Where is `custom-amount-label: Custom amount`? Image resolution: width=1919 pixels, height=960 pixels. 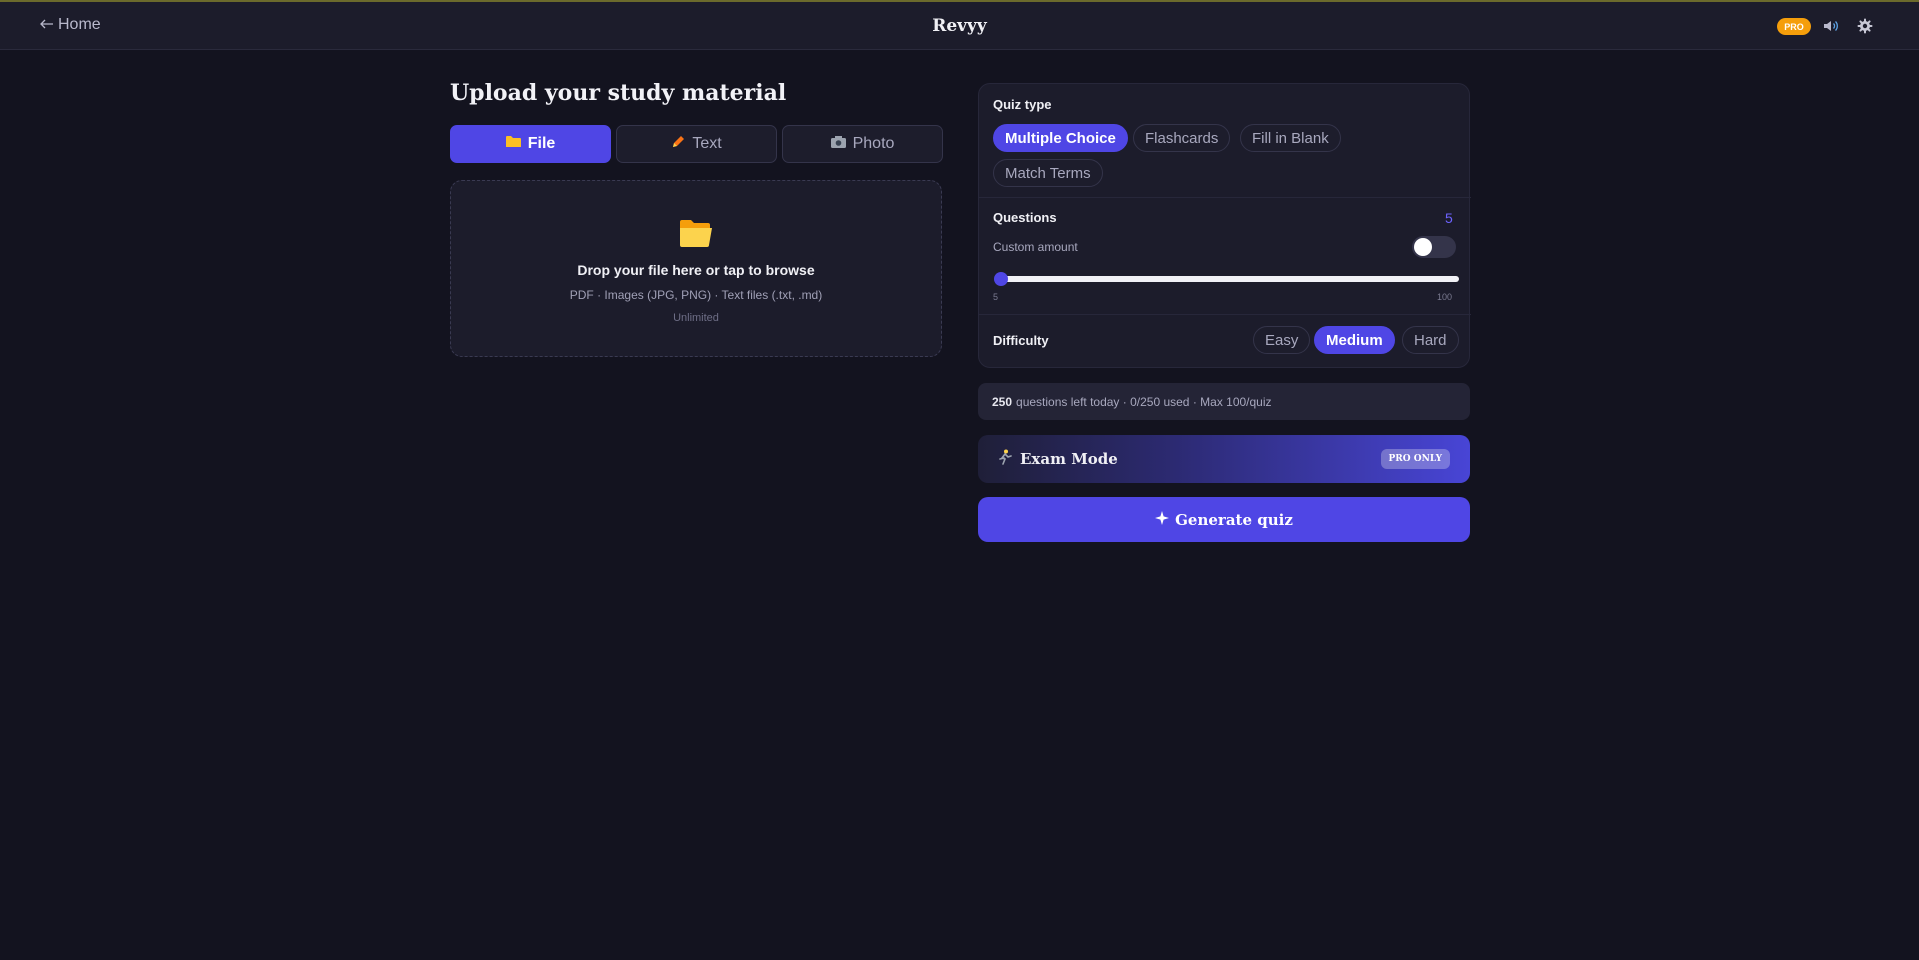
custom-amount-label: Custom amount is located at coordinates (1035, 247).